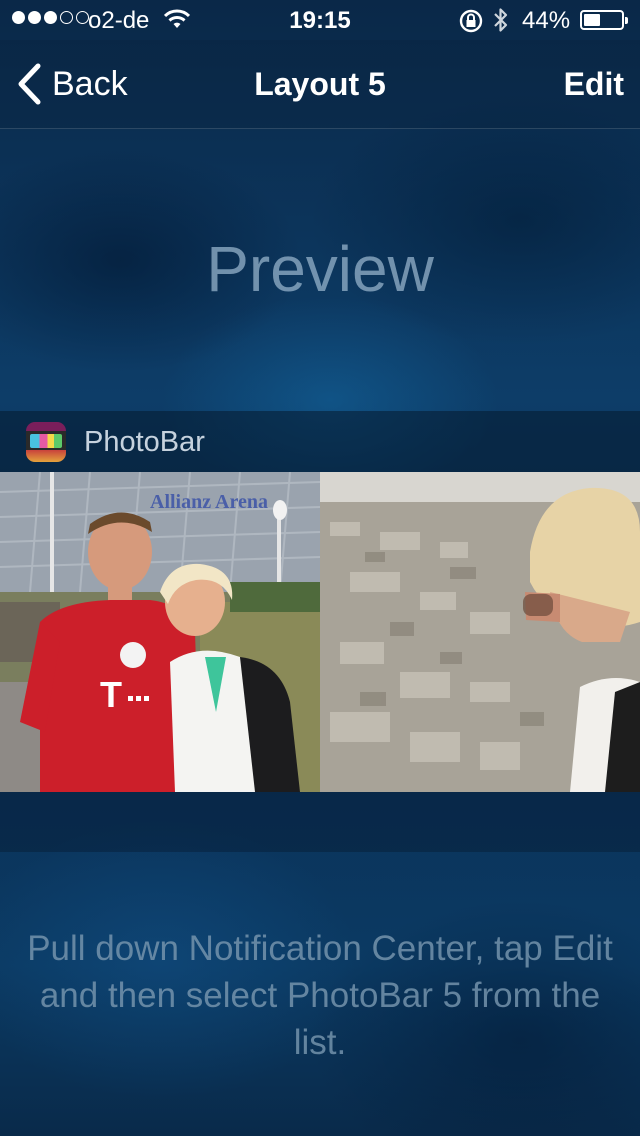 The height and width of the screenshot is (1136, 640). Describe the element at coordinates (546, 20) in the screenshot. I see `battery-percent: 44%` at that location.